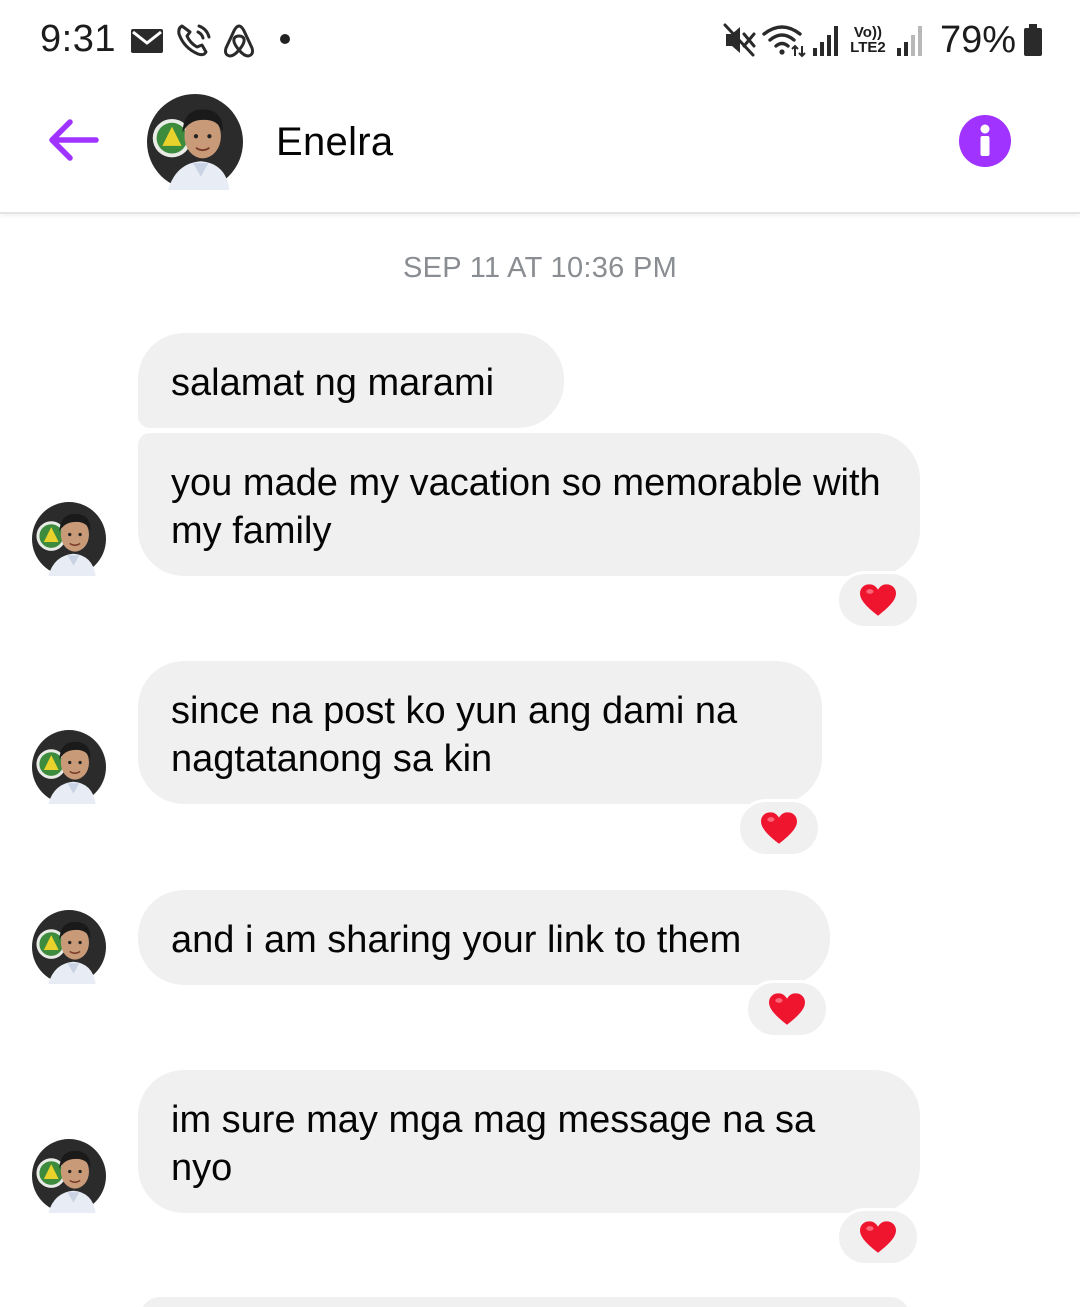  What do you see at coordinates (739, 40) in the screenshot?
I see `mute-icon` at bounding box center [739, 40].